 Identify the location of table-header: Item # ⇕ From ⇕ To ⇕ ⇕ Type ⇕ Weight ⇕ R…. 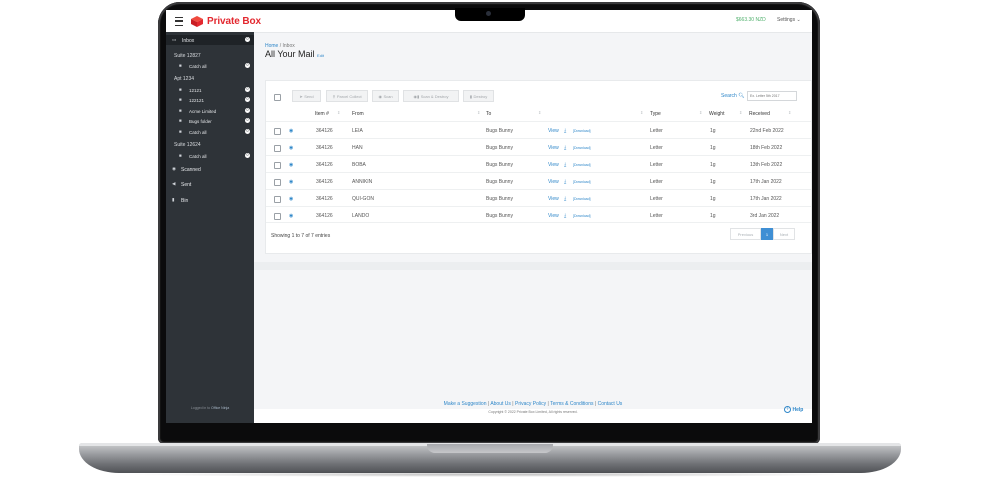
(538, 114).